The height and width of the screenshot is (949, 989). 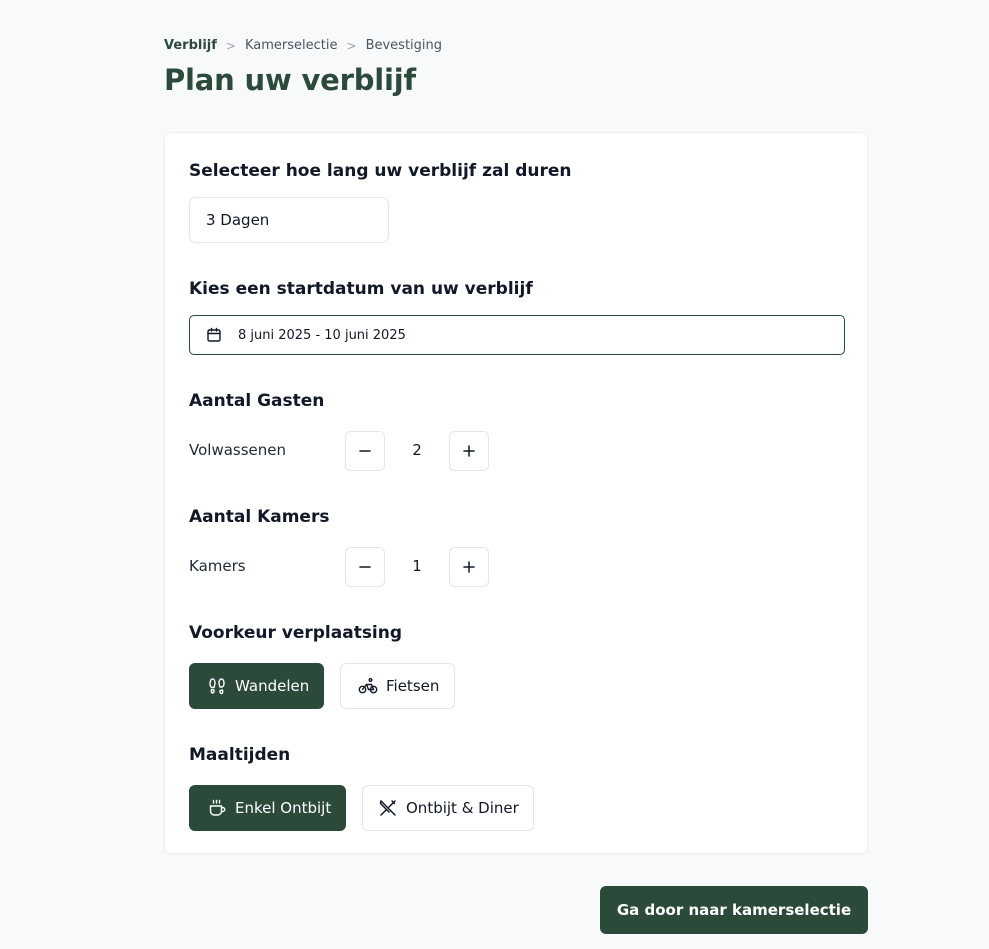 I want to click on rooms-decrement-button, so click(x=365, y=567).